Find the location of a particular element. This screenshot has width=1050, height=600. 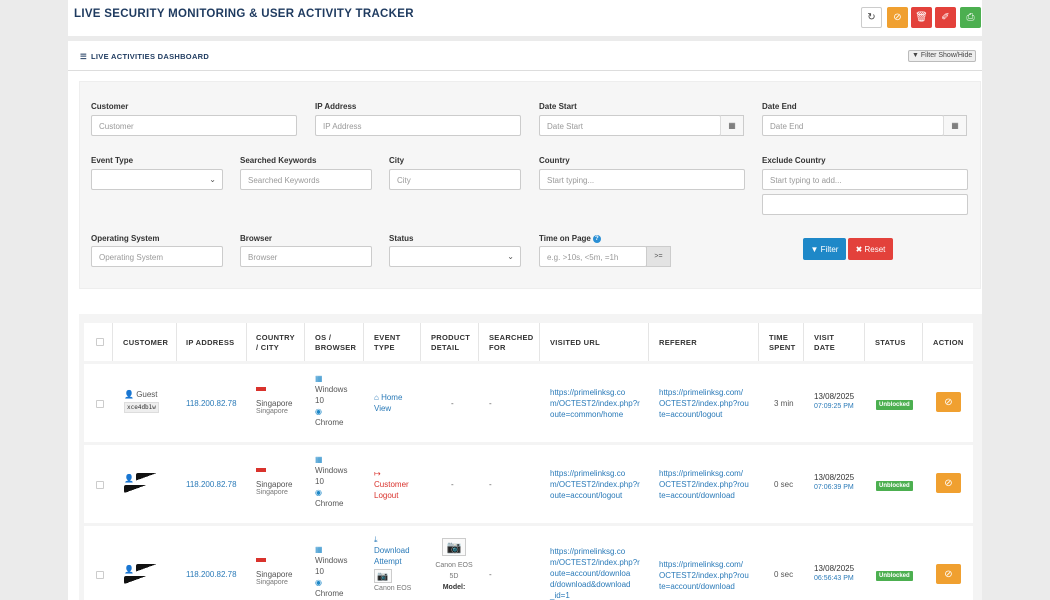

excel-icon: ⎙ is located at coordinates (970, 17).